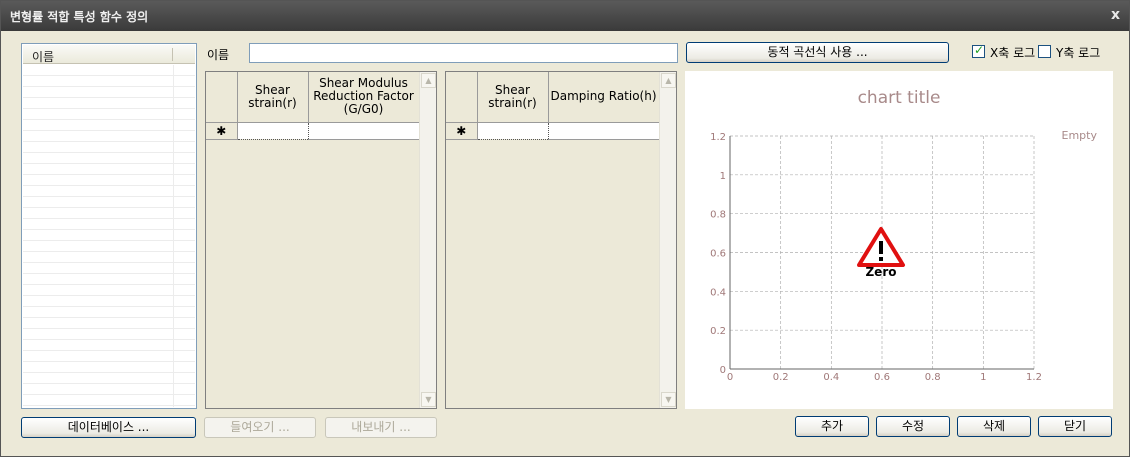 The height and width of the screenshot is (457, 1130). What do you see at coordinates (718, 215) in the screenshot?
I see `y-tick-label: 0.8` at bounding box center [718, 215].